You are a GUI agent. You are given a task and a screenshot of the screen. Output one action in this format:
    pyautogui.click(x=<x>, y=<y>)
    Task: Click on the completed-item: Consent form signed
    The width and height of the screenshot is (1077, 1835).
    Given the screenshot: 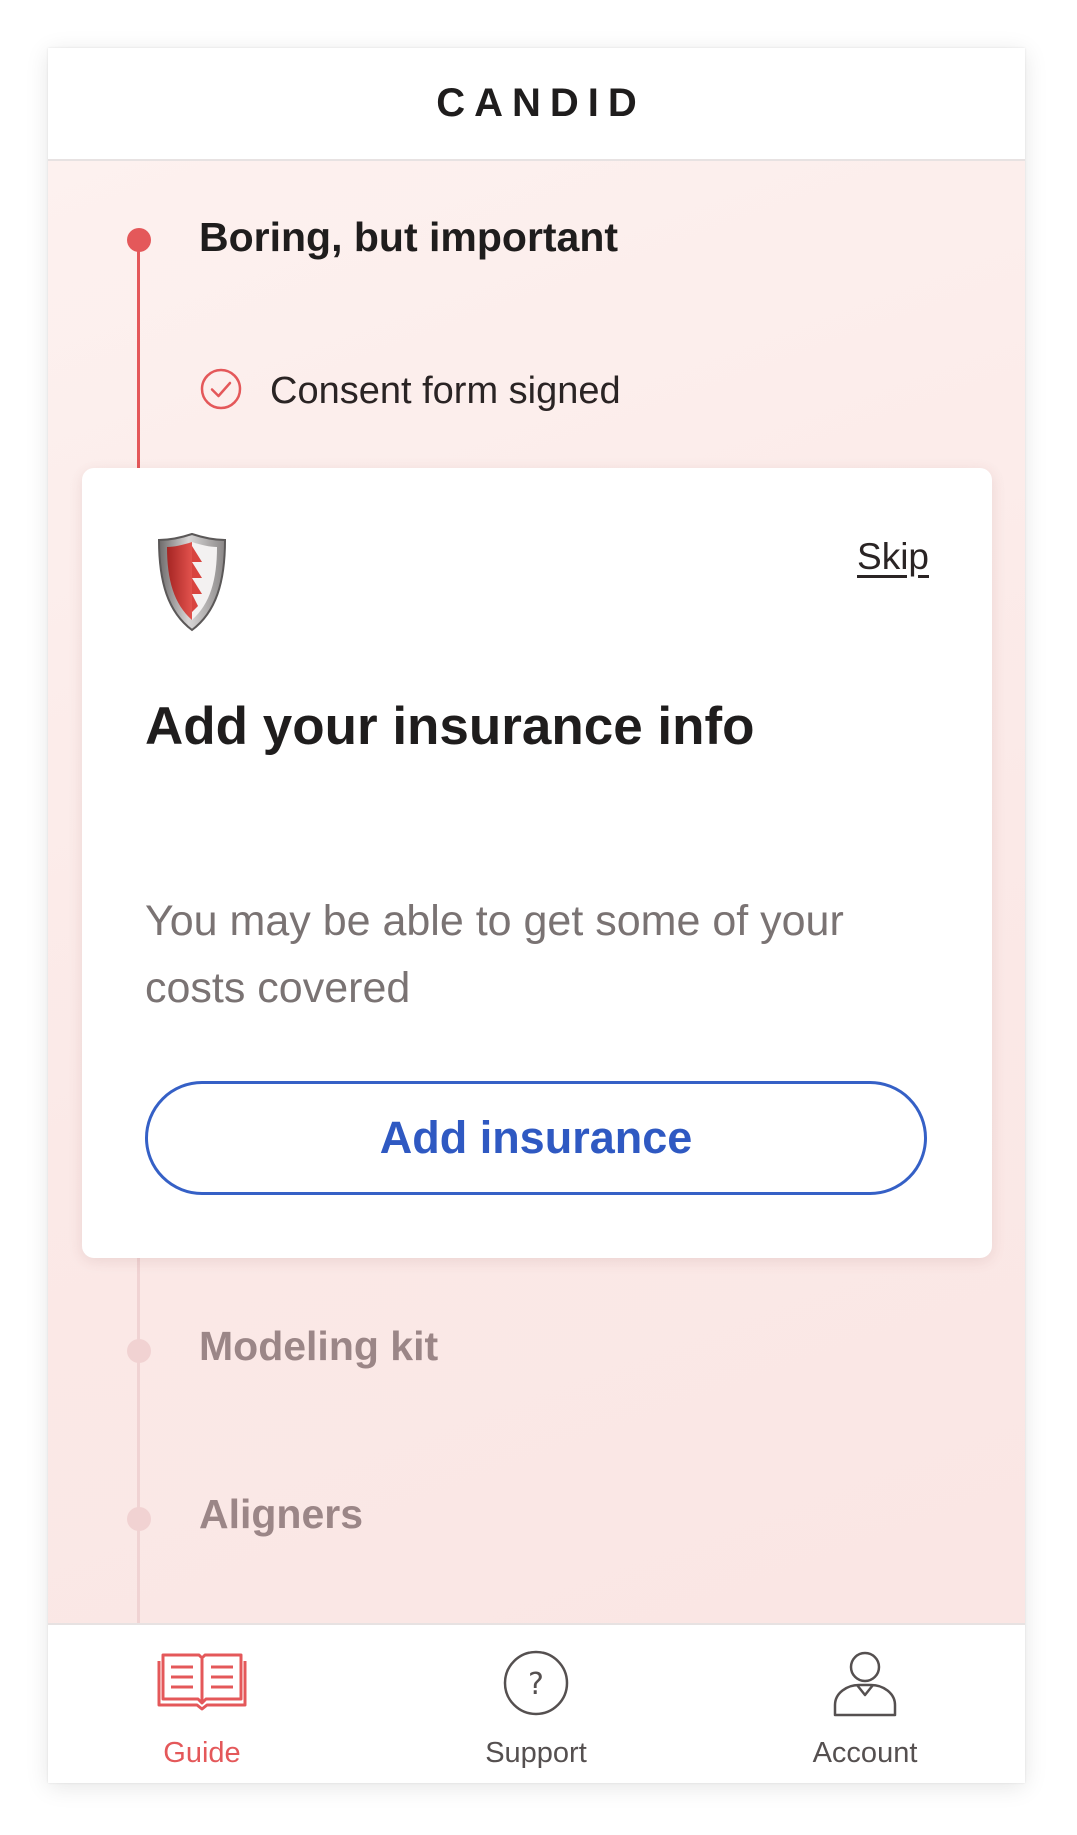 What is the action you would take?
    pyautogui.click(x=410, y=391)
    